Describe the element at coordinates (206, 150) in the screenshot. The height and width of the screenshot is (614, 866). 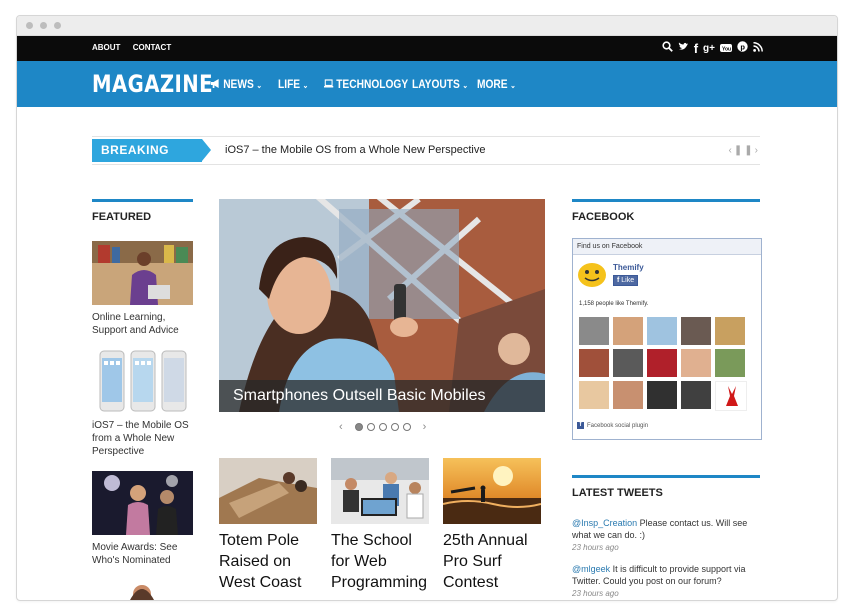
I see `breaking-news-arrow` at that location.